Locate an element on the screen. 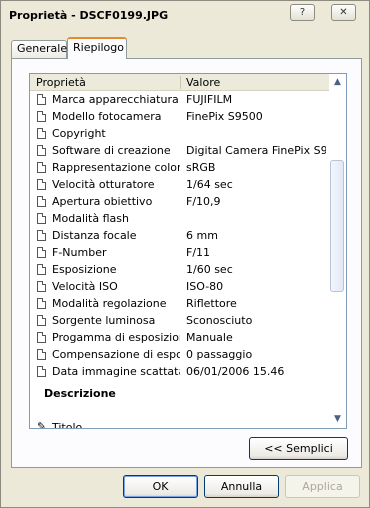 The height and width of the screenshot is (508, 370). close-button: ✕ is located at coordinates (343, 12).